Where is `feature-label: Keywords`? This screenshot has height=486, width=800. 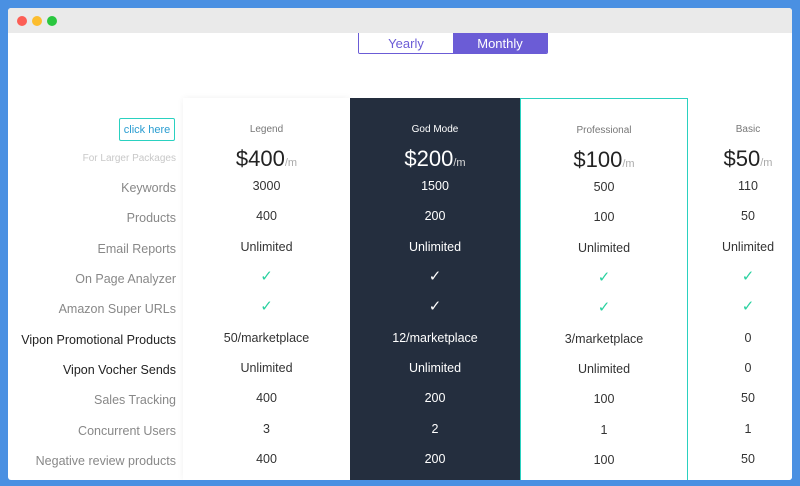
feature-label: Keywords is located at coordinates (148, 188).